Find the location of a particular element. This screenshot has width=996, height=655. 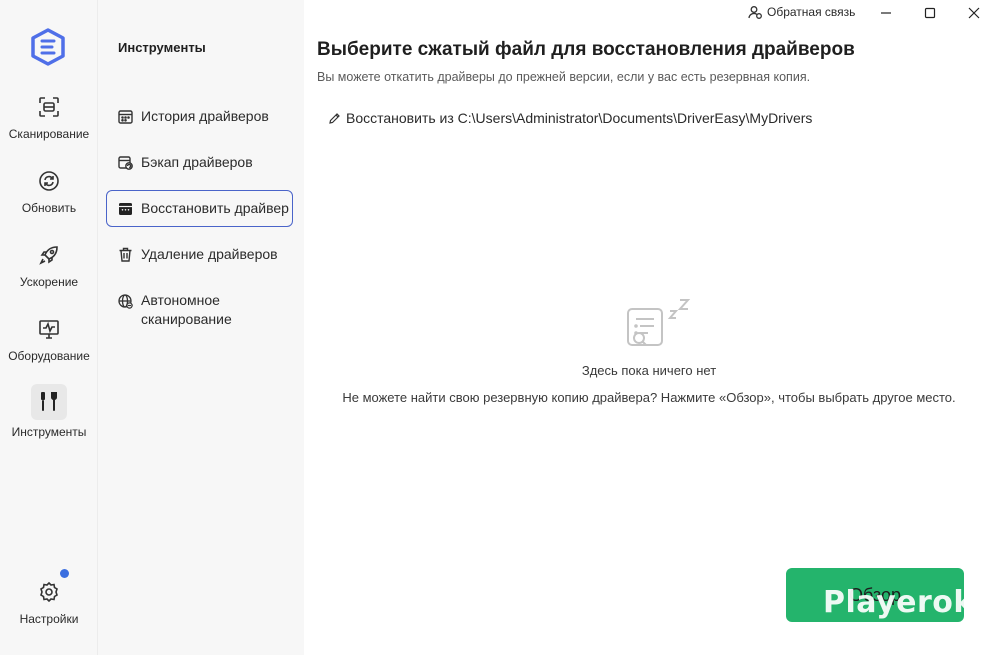

refresh-icon is located at coordinates (49, 181).